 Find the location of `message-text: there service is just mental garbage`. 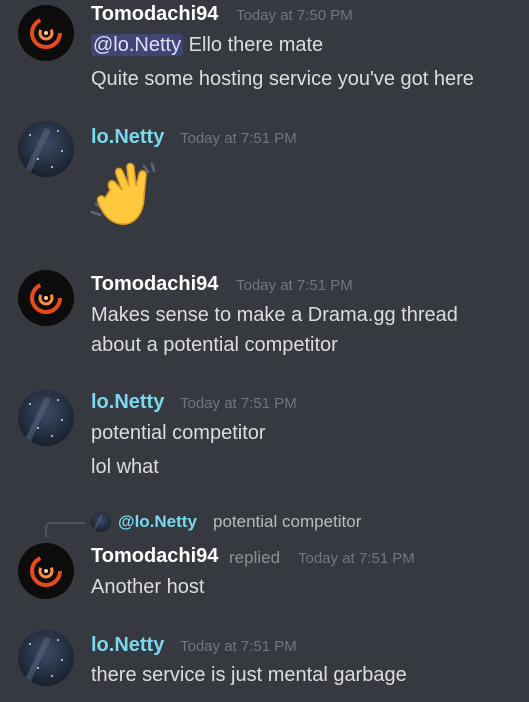

message-text: there service is just mental garbage is located at coordinates (249, 675).